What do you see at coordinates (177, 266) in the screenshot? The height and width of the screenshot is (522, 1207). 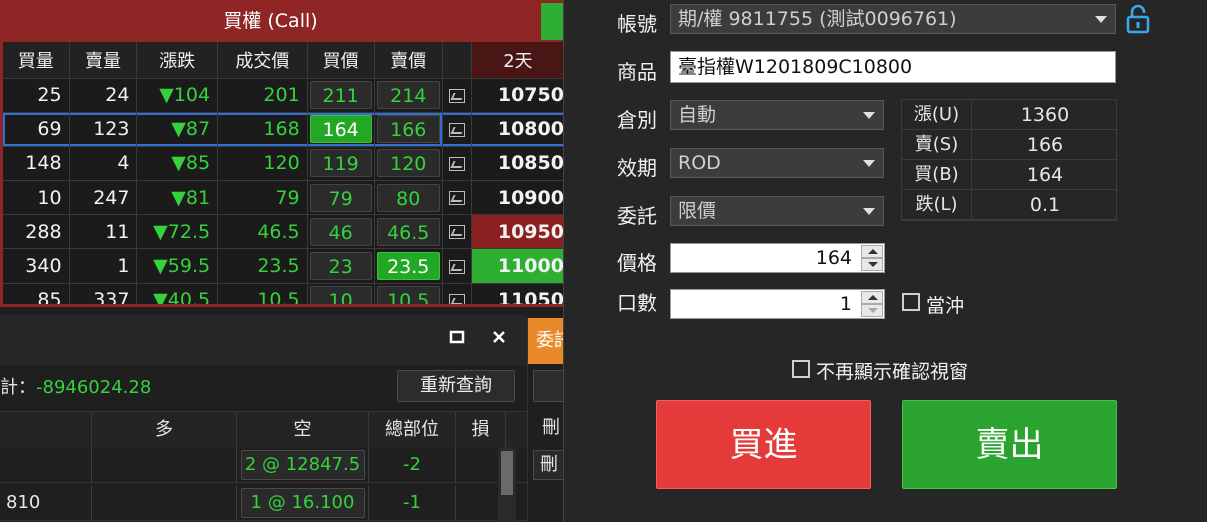 I see `change: ▼59.5` at bounding box center [177, 266].